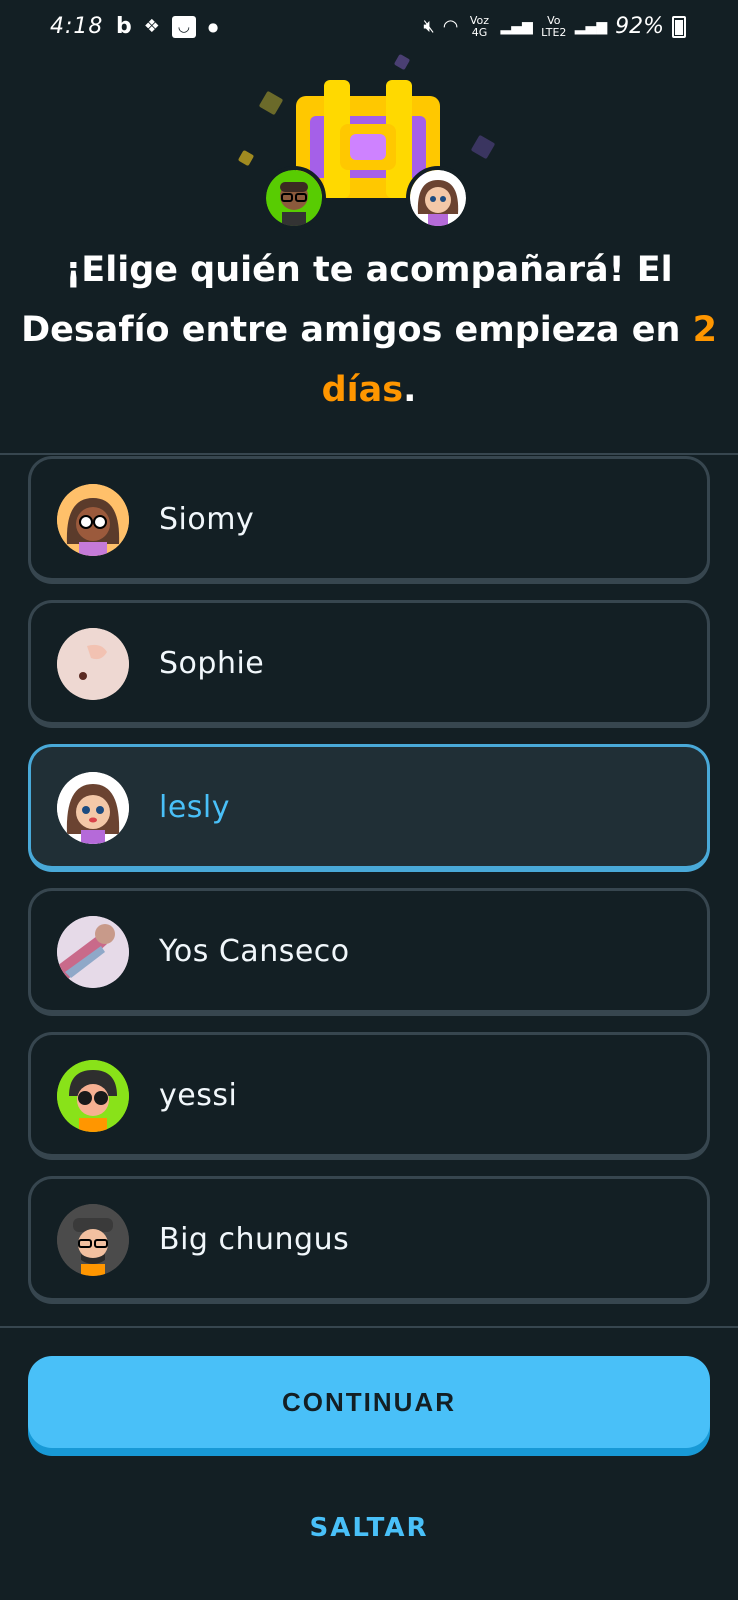  I want to click on friend-name: Yos Canseco, so click(254, 951).